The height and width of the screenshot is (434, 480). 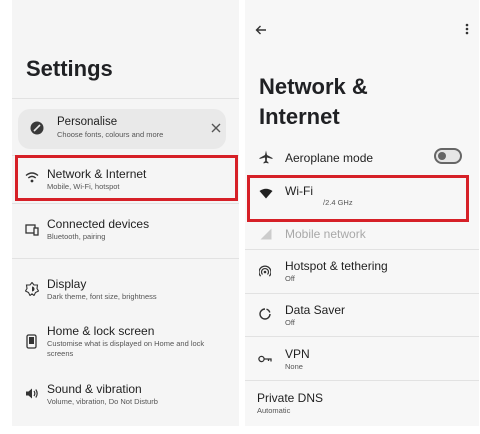 I want to click on airplane-icon, so click(x=266, y=157).